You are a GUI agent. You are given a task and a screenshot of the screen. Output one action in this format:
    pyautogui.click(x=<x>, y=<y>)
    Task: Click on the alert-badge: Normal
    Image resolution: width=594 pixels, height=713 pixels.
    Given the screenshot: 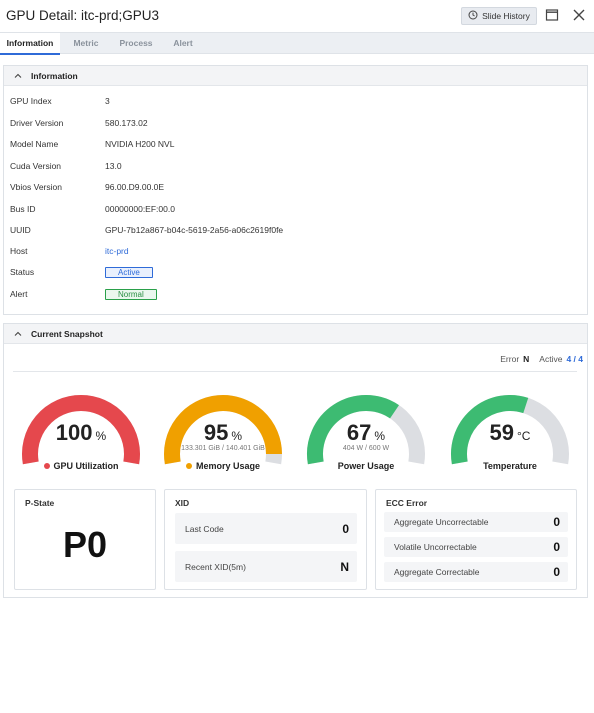 What is the action you would take?
    pyautogui.click(x=131, y=294)
    